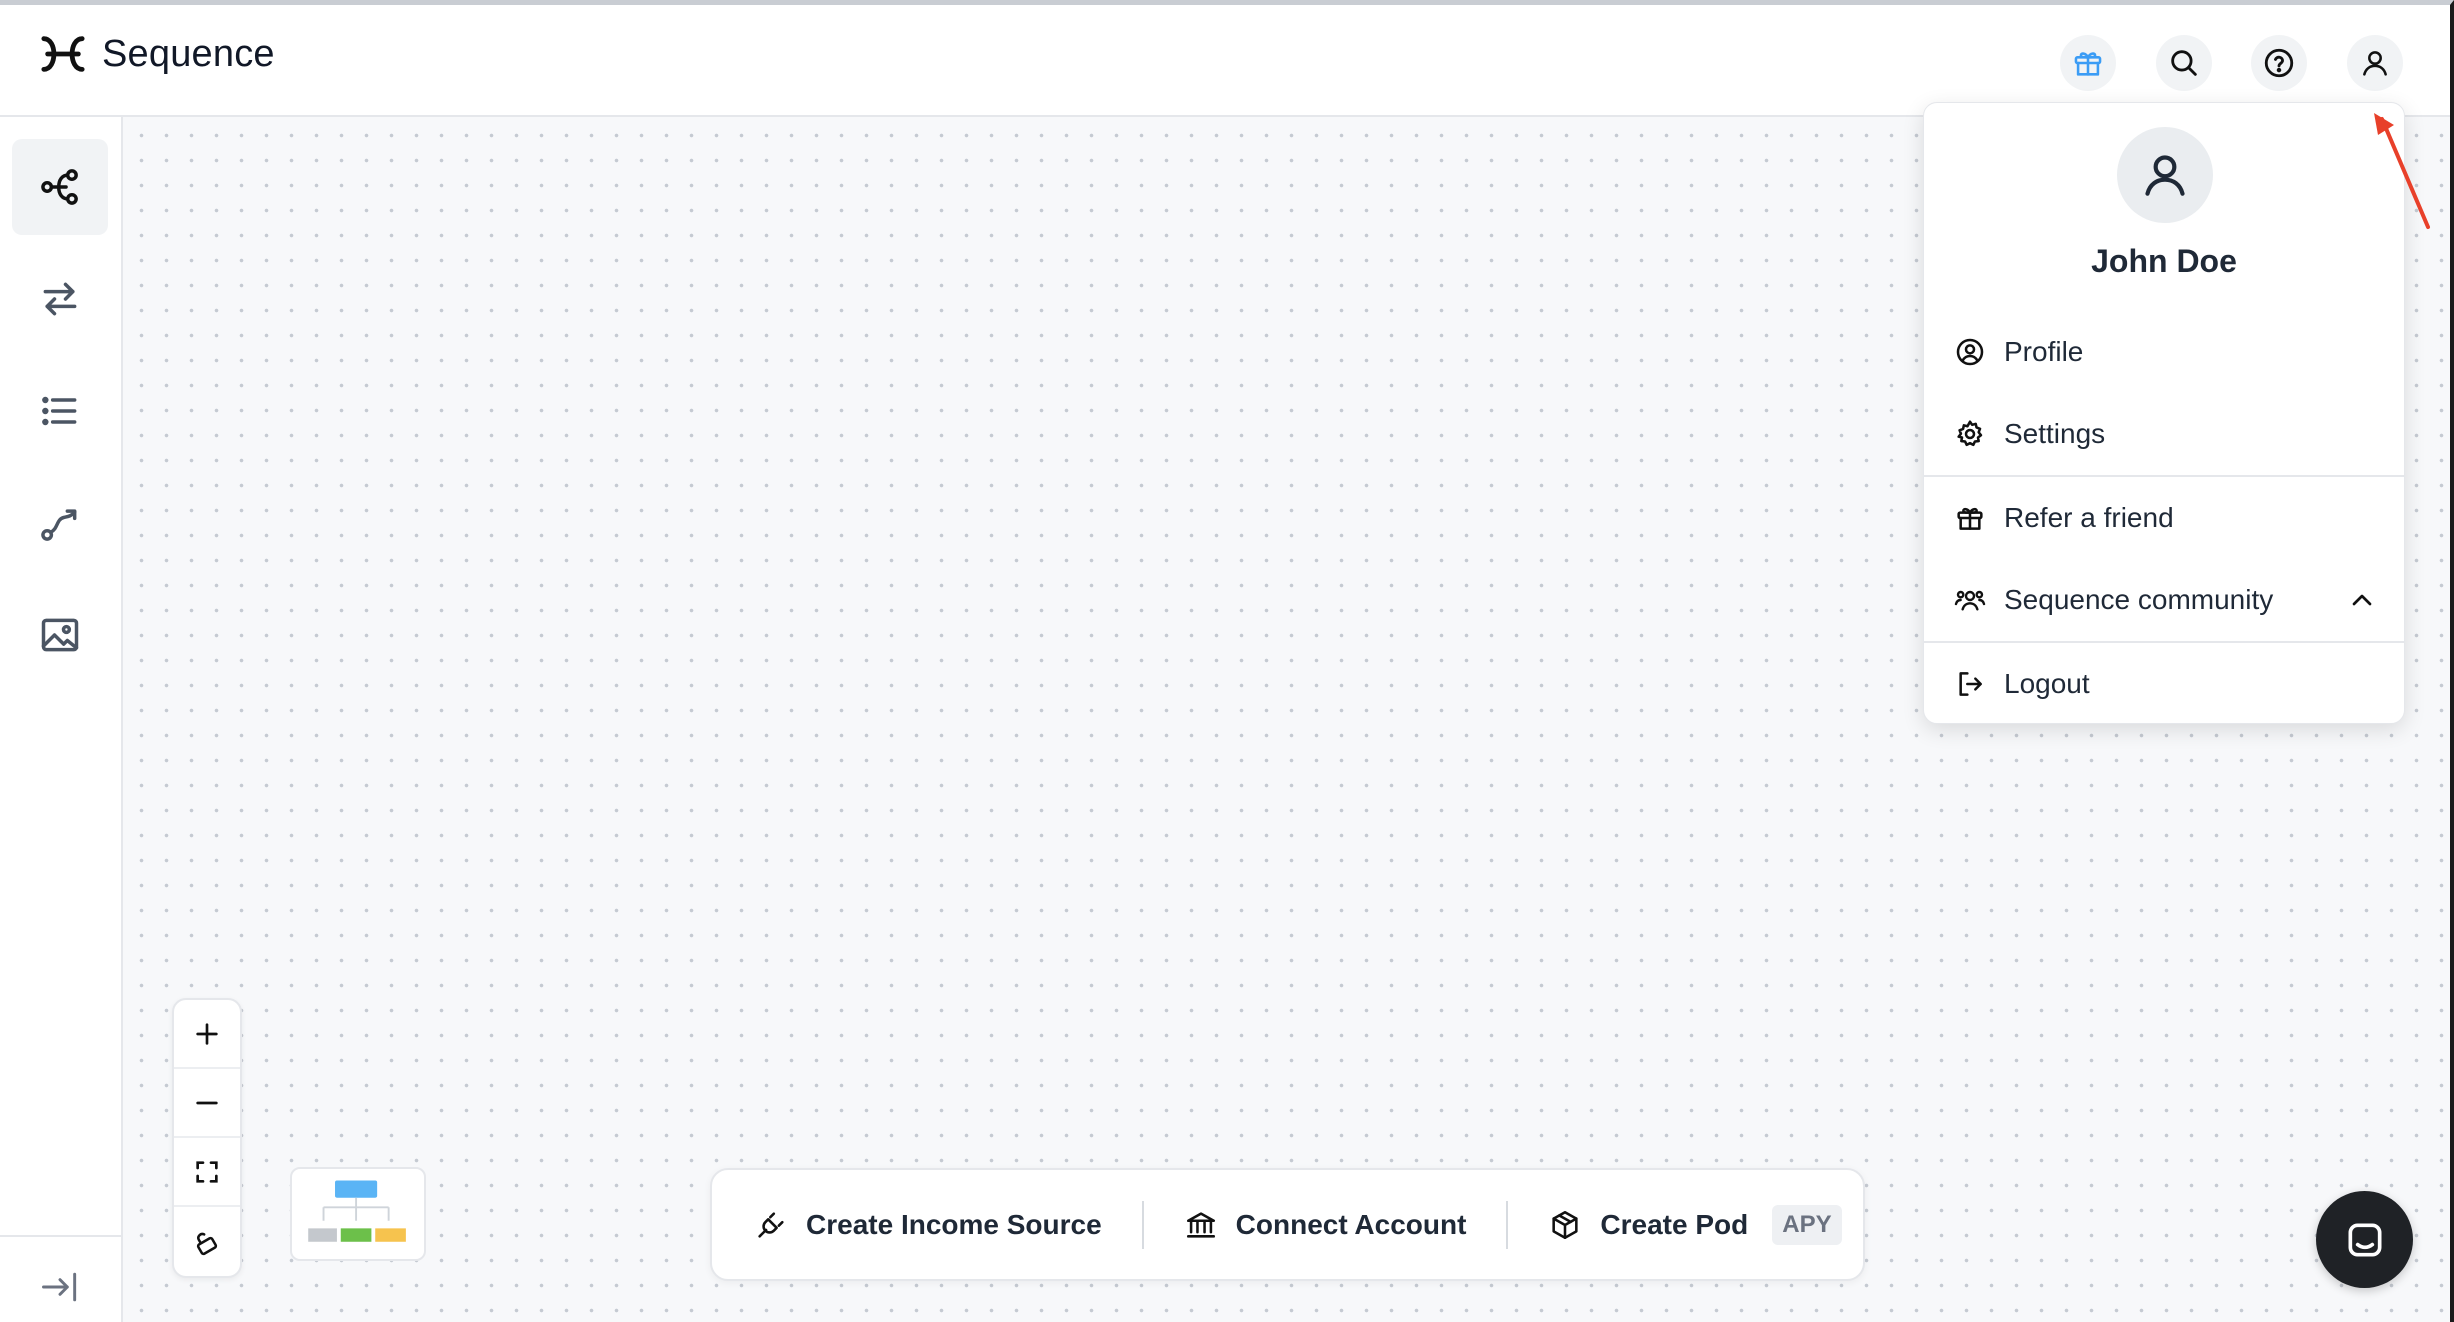 The width and height of the screenshot is (2454, 1322). Describe the element at coordinates (2089, 517) in the screenshot. I see `menu-item-label: Refer a friend` at that location.